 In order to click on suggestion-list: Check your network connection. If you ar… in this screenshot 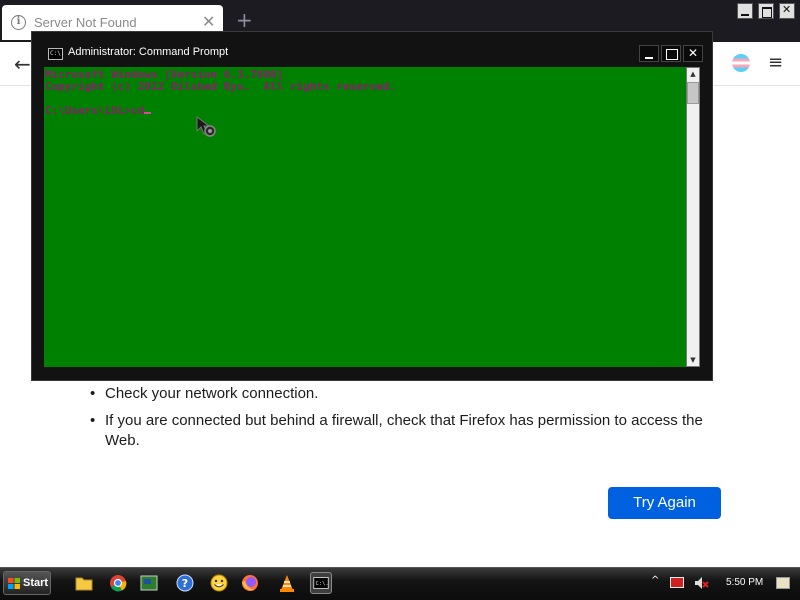, I will do `click(400, 421)`.